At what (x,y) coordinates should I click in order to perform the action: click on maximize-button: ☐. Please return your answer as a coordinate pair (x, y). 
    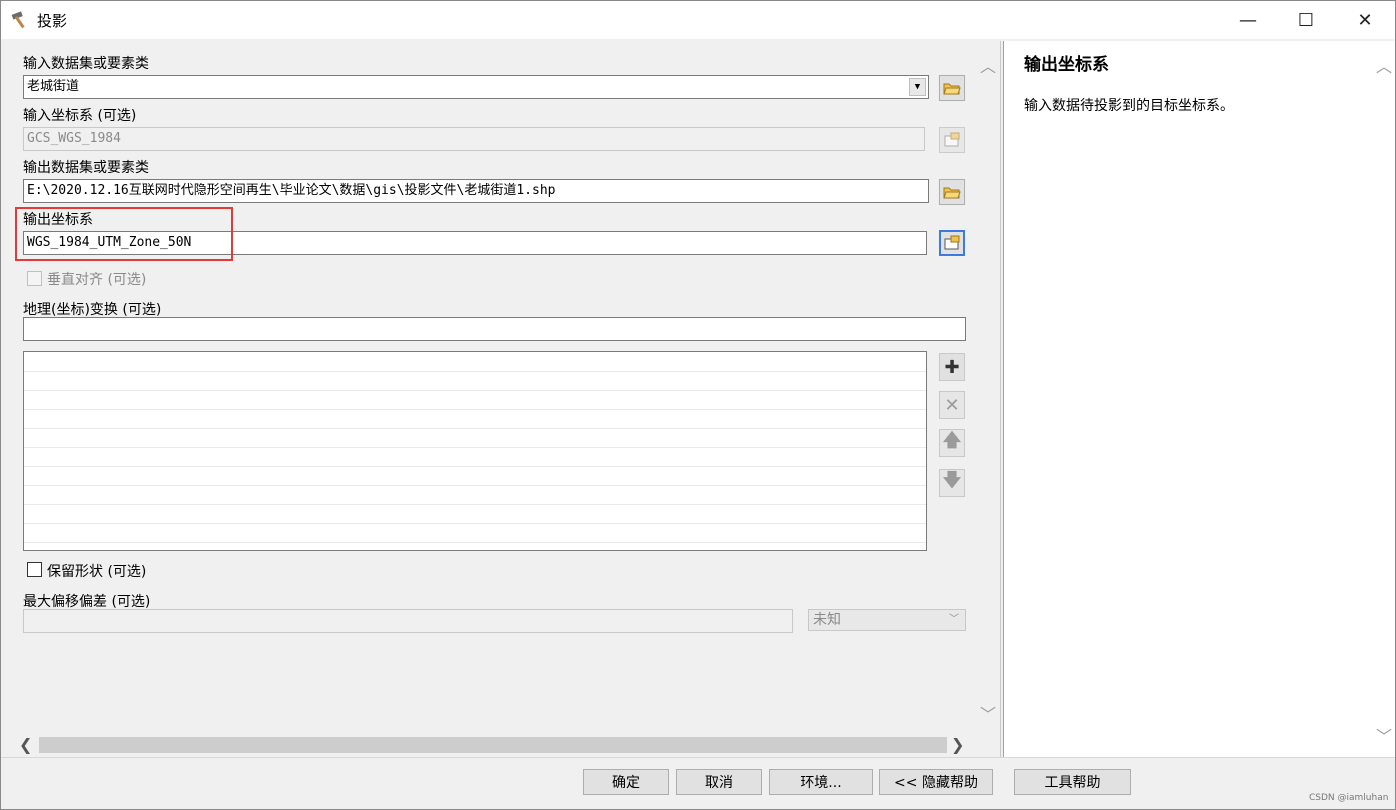
    Looking at the image, I should click on (1306, 20).